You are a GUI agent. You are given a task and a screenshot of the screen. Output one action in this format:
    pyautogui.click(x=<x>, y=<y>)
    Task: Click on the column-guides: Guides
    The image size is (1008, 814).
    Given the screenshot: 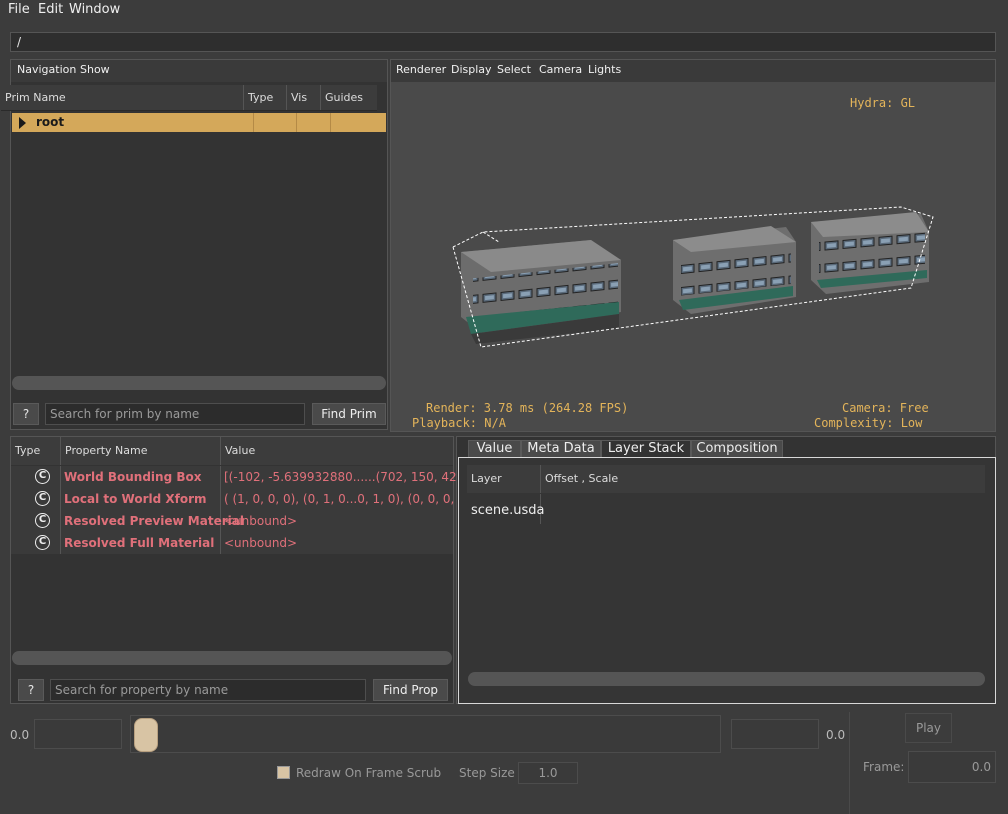 What is the action you would take?
    pyautogui.click(x=349, y=97)
    